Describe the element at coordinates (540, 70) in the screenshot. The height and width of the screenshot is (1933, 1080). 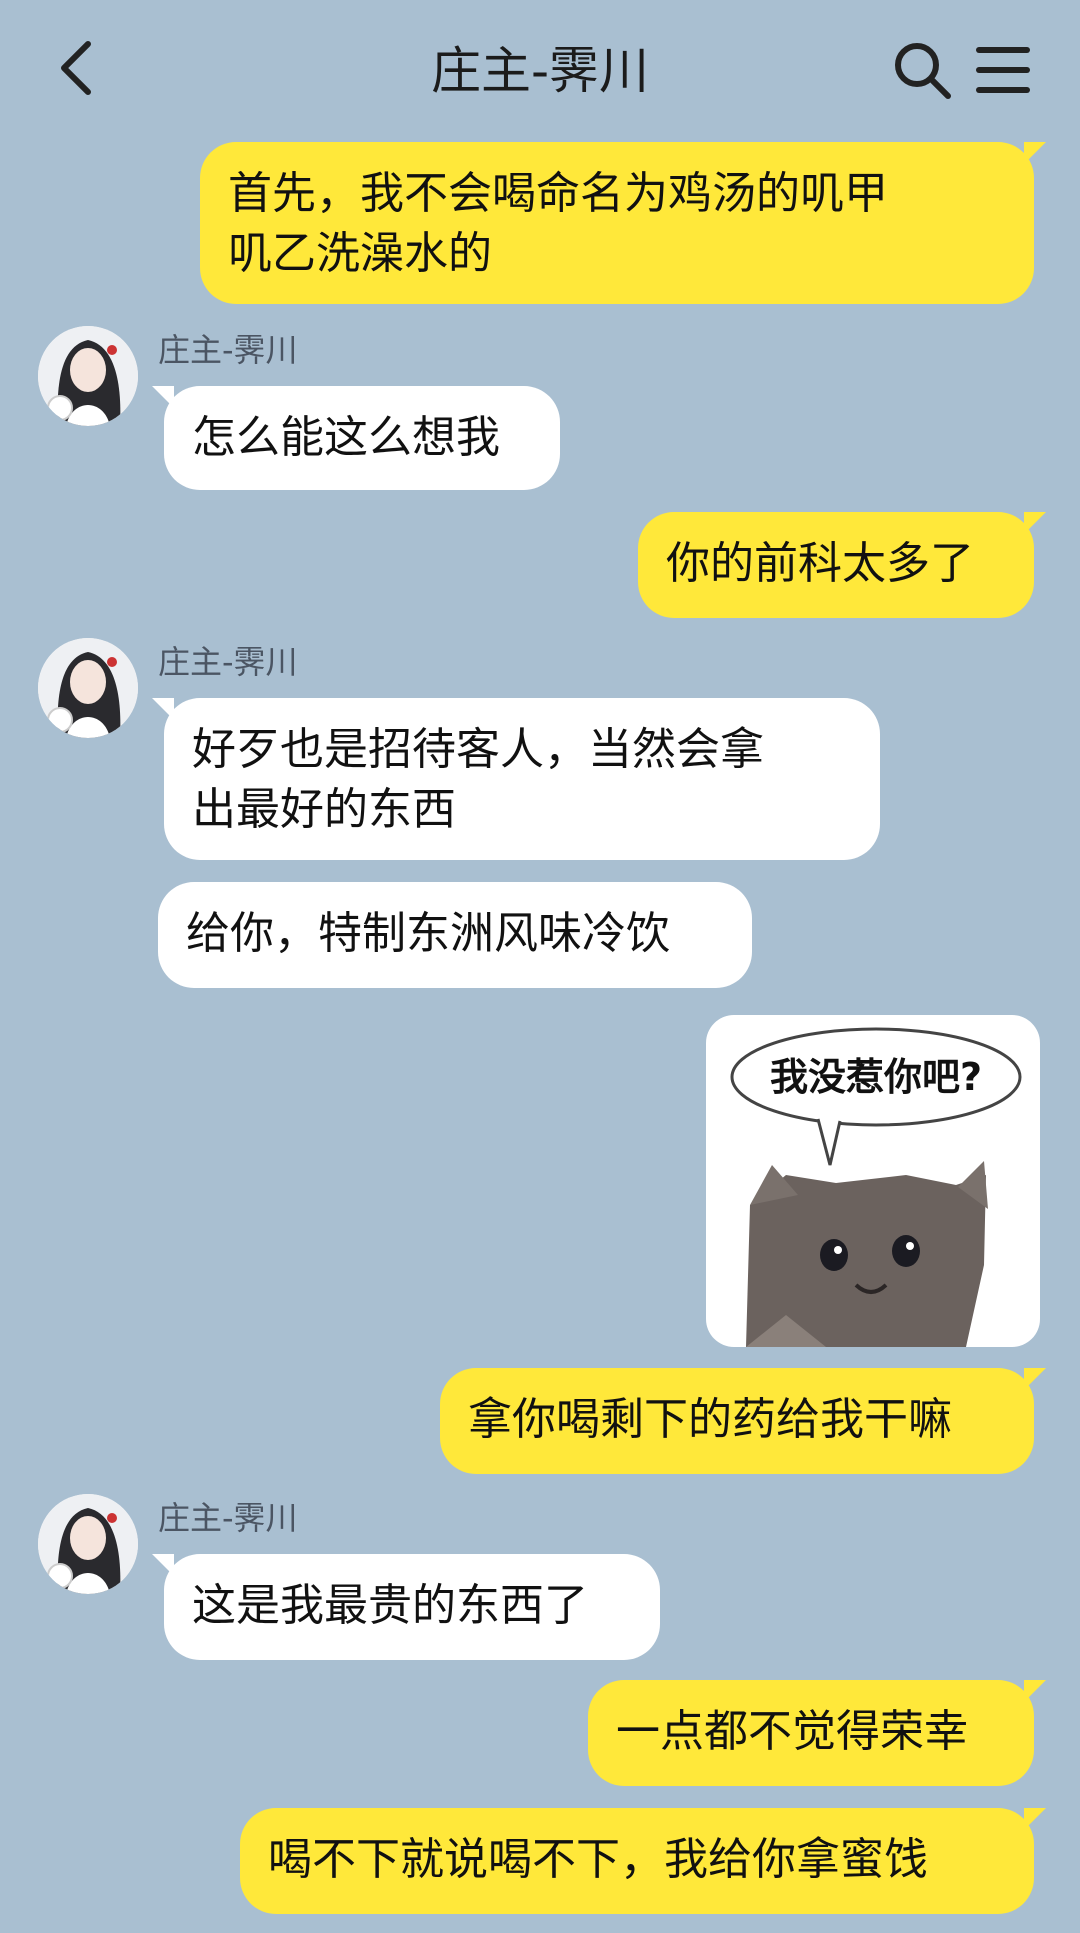
I see `top-bar: 庄主-霁川` at that location.